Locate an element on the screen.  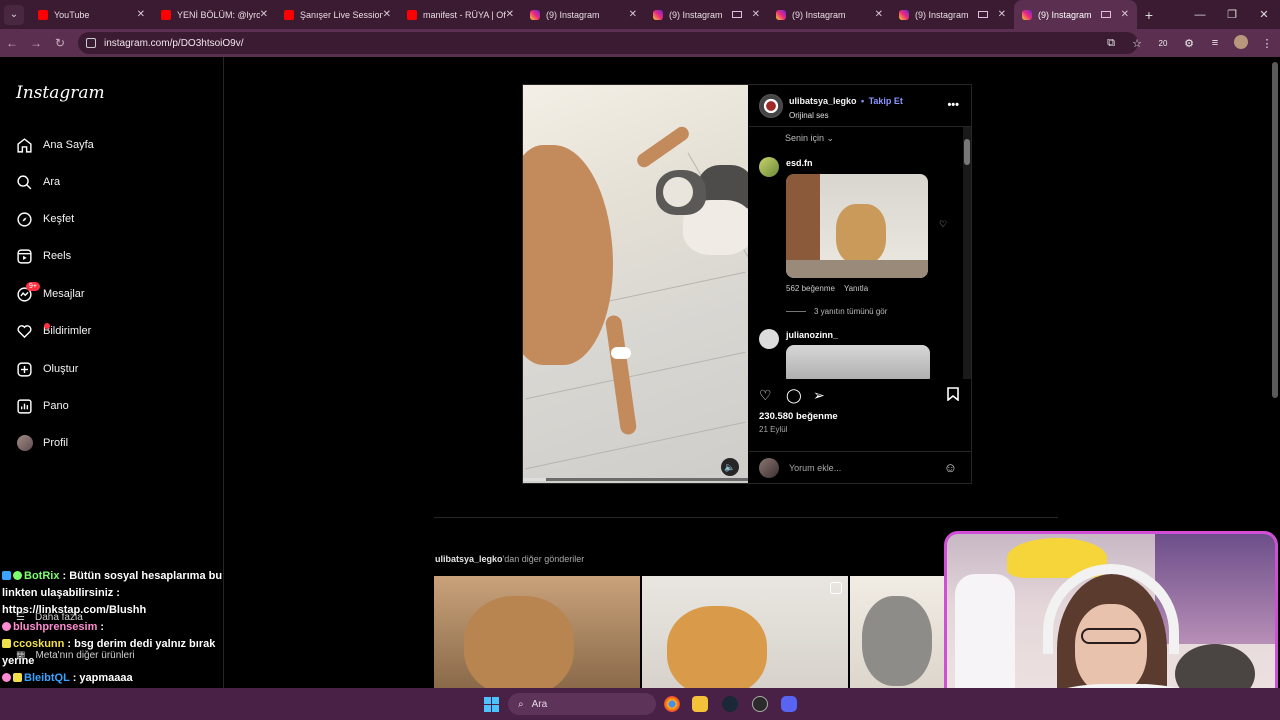
sidebar-item-home: Ana Sayfa is located at coordinates (55, 145).